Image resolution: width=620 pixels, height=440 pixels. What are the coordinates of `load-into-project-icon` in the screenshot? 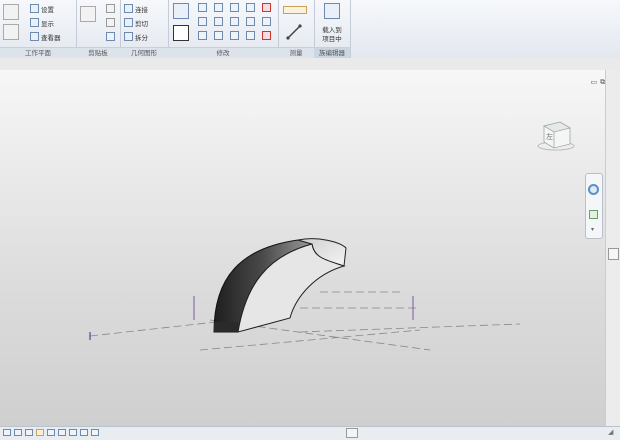 It's located at (332, 11).